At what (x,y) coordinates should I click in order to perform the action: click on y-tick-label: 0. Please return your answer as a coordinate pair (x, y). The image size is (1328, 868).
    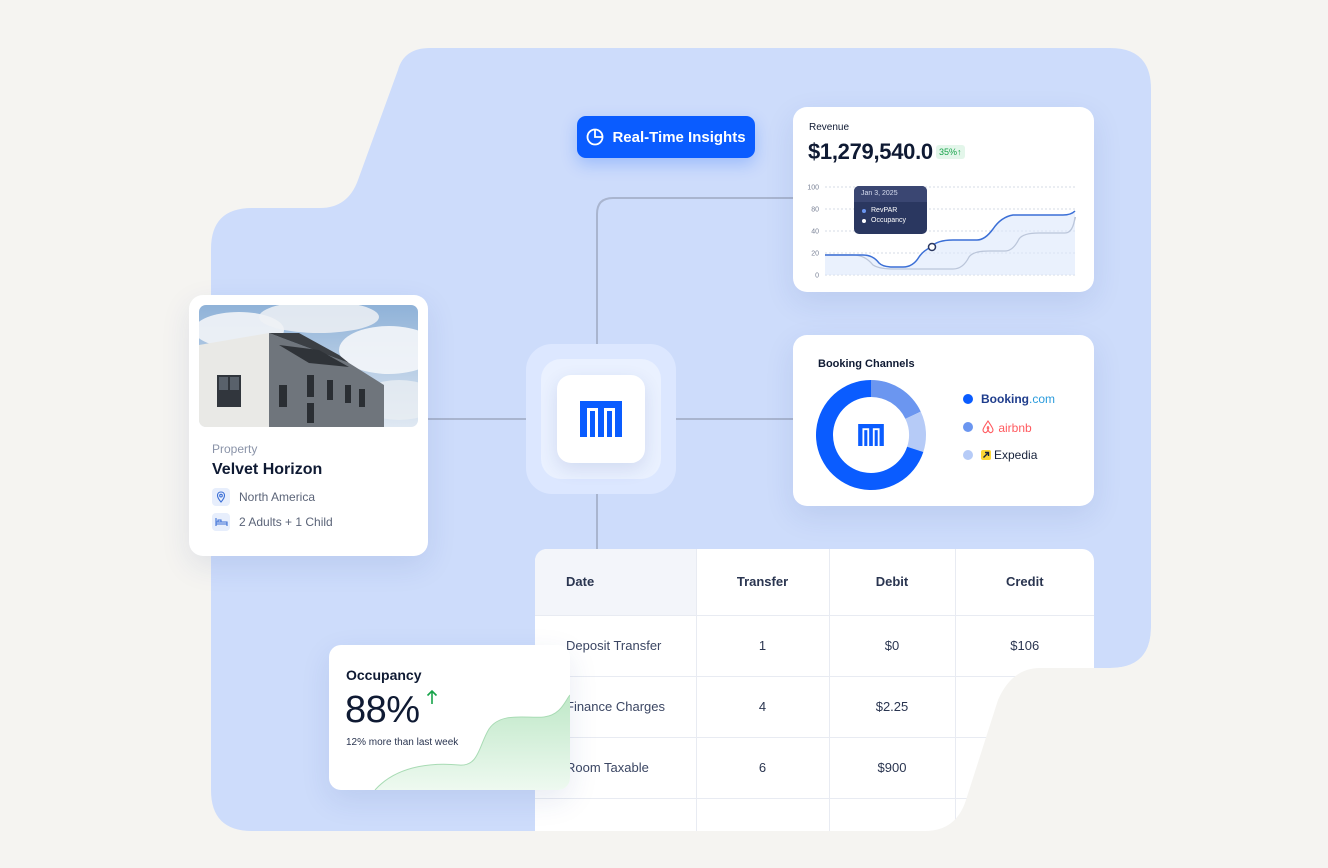
    Looking at the image, I should click on (817, 276).